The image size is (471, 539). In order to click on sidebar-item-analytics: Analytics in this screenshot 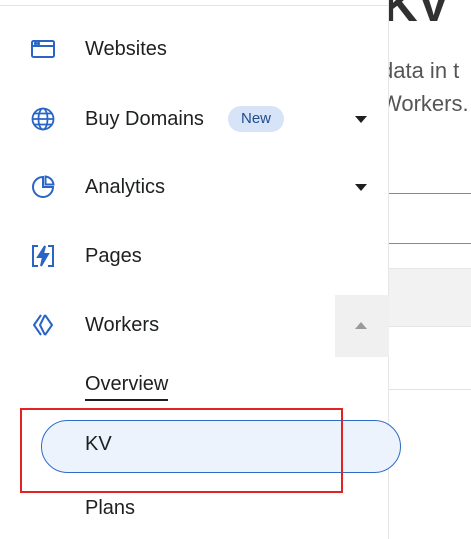, I will do `click(194, 187)`.